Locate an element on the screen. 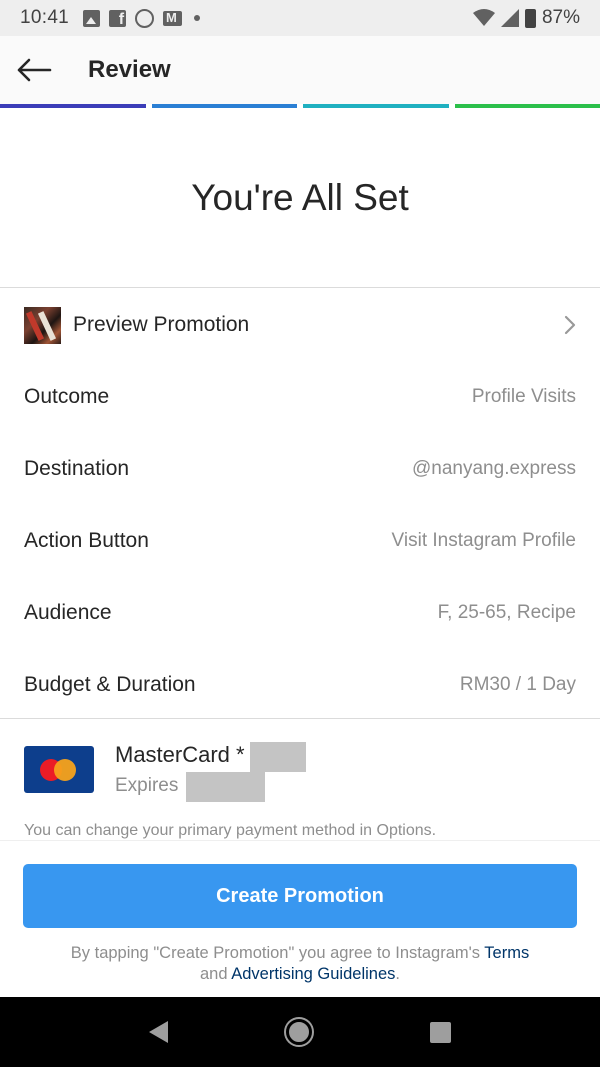 The height and width of the screenshot is (1067, 600). budget-duration-row: Budget & Duration RM30 / 1 Day is located at coordinates (300, 685).